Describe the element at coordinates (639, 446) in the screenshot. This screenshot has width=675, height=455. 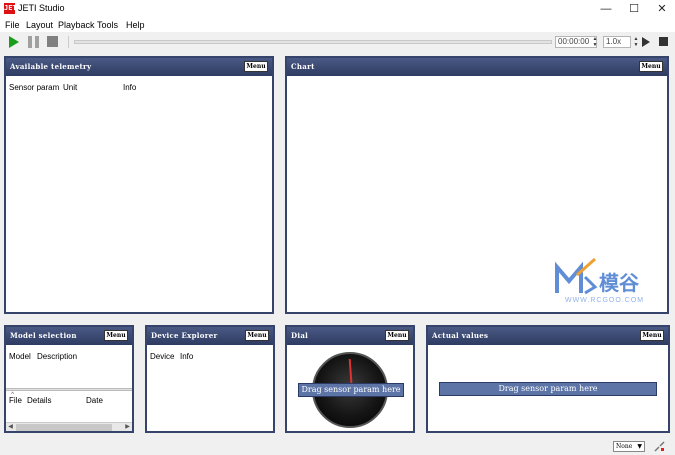
I see `chevron-down-icon: ▼` at that location.